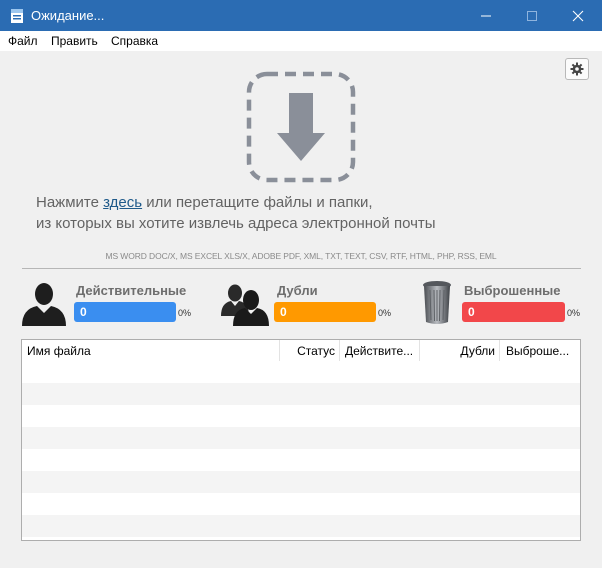 This screenshot has width=602, height=568. Describe the element at coordinates (297, 290) in the screenshot. I see `stat-duplicates-label: Дубли` at that location.